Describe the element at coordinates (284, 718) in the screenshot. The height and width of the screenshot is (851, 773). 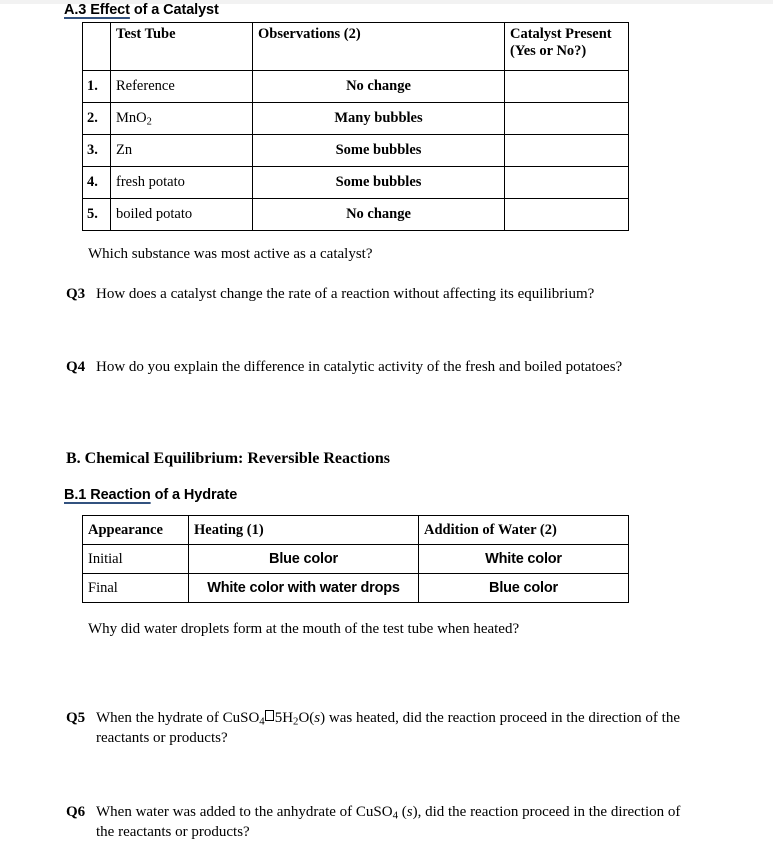
I see `q5-part2: 5H` at that location.